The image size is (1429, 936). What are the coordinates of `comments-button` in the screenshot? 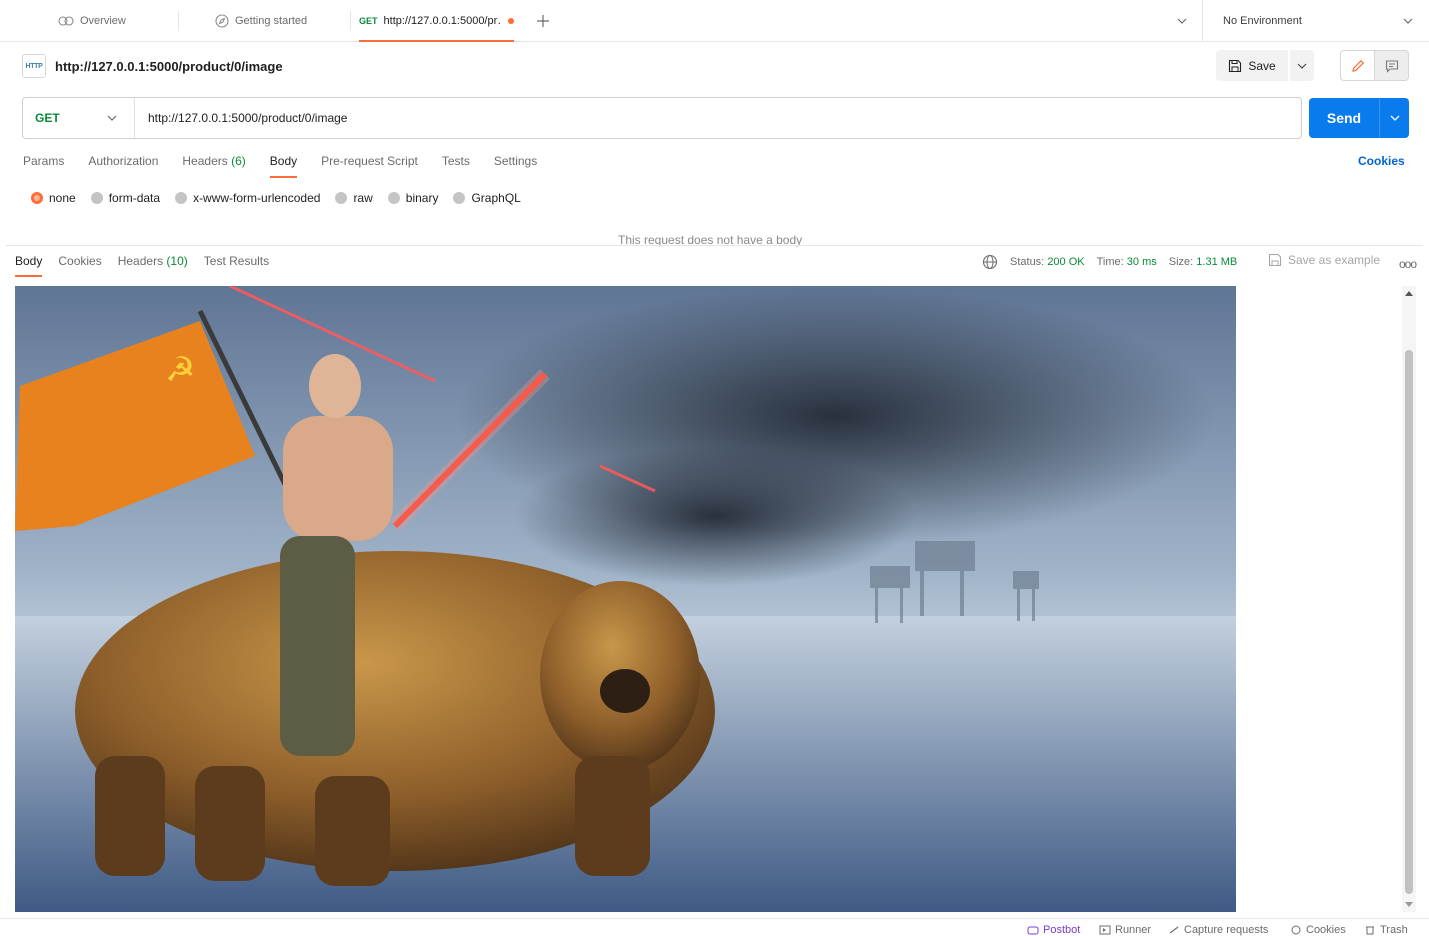 It's located at (1391, 65).